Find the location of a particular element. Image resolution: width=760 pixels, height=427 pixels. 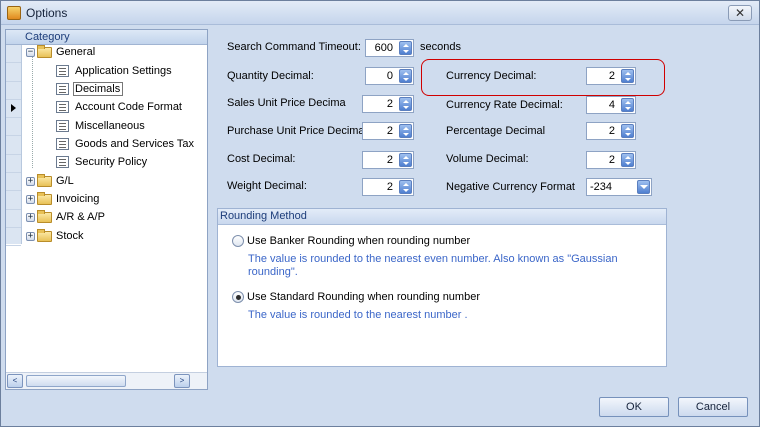

scroll-right-button: > is located at coordinates (182, 381).